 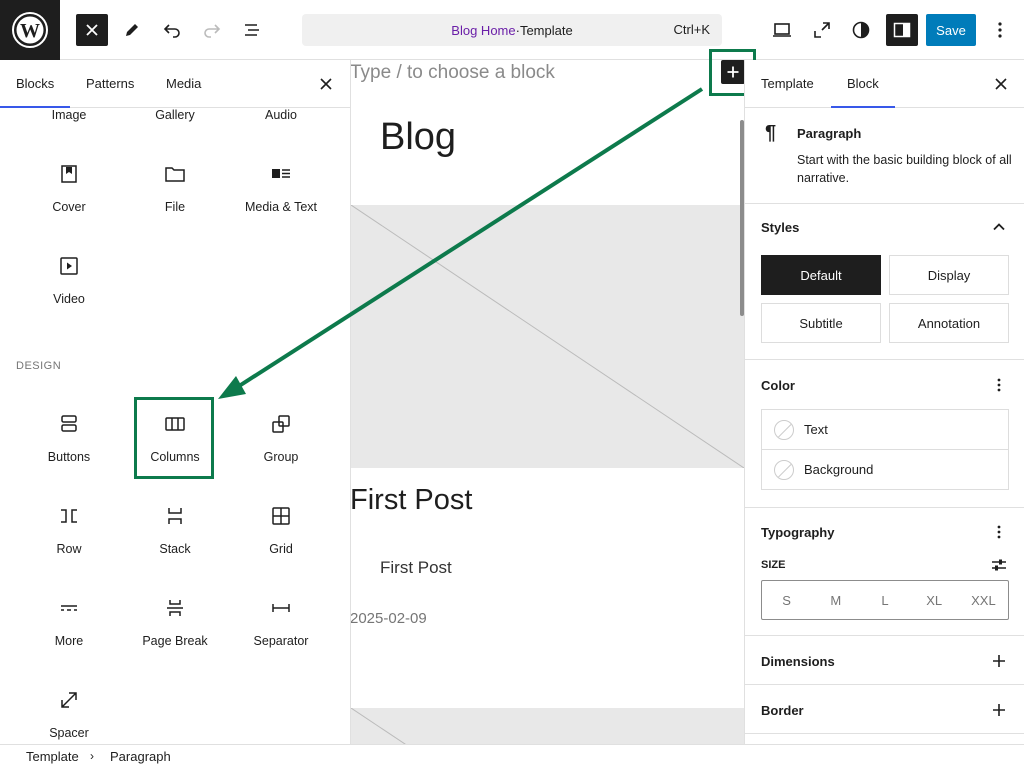 What do you see at coordinates (92, 30) in the screenshot?
I see `close-inserter-button` at bounding box center [92, 30].